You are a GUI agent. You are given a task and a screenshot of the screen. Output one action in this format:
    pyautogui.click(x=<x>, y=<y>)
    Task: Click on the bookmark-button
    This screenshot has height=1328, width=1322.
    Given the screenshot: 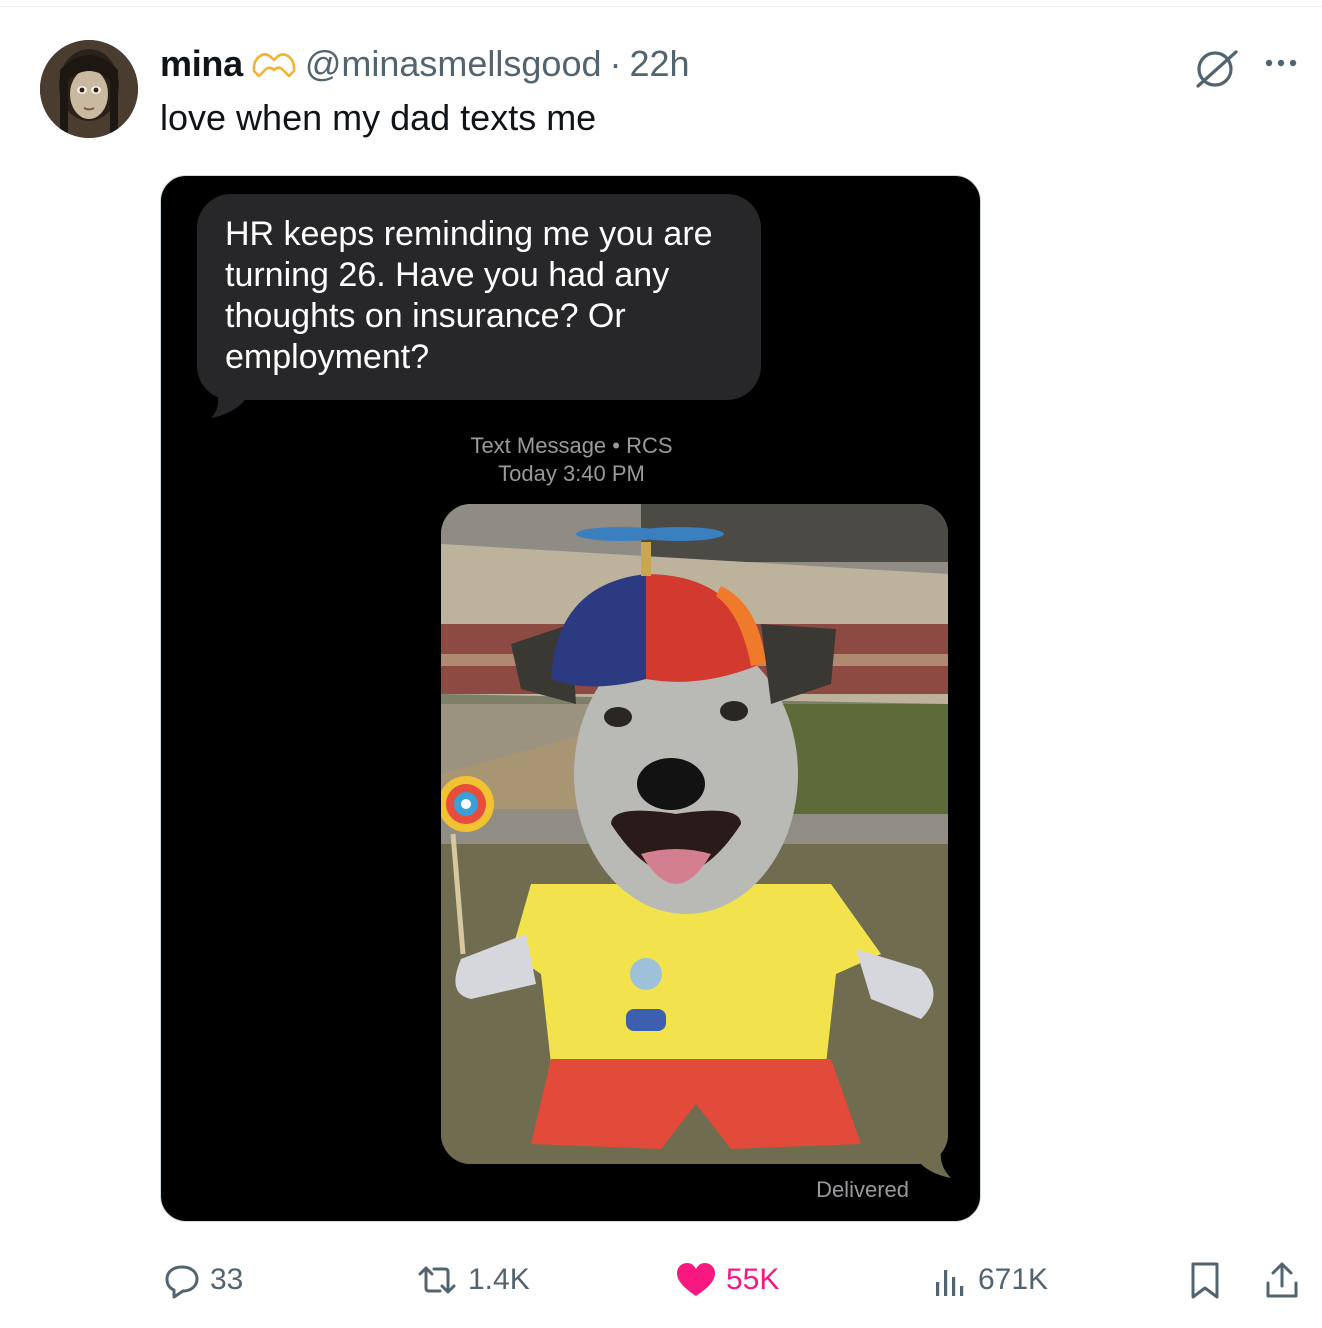 What is the action you would take?
    pyautogui.click(x=1209, y=1280)
    